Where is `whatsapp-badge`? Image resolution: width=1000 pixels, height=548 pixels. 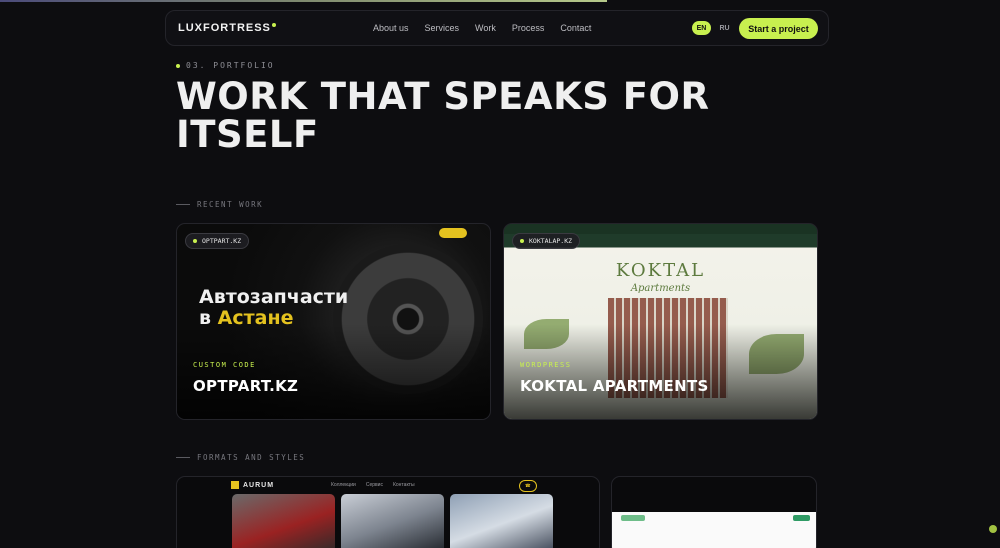 whatsapp-badge is located at coordinates (453, 233).